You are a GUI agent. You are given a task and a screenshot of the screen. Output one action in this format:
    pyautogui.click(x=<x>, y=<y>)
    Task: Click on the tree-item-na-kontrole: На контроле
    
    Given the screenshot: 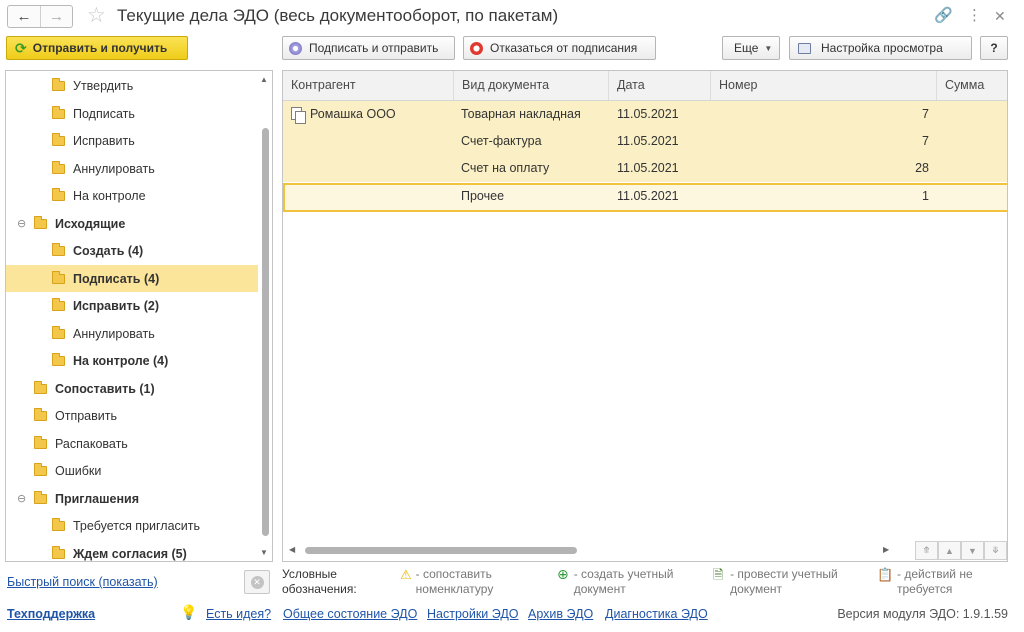 What is the action you would take?
    pyautogui.click(x=132, y=195)
    